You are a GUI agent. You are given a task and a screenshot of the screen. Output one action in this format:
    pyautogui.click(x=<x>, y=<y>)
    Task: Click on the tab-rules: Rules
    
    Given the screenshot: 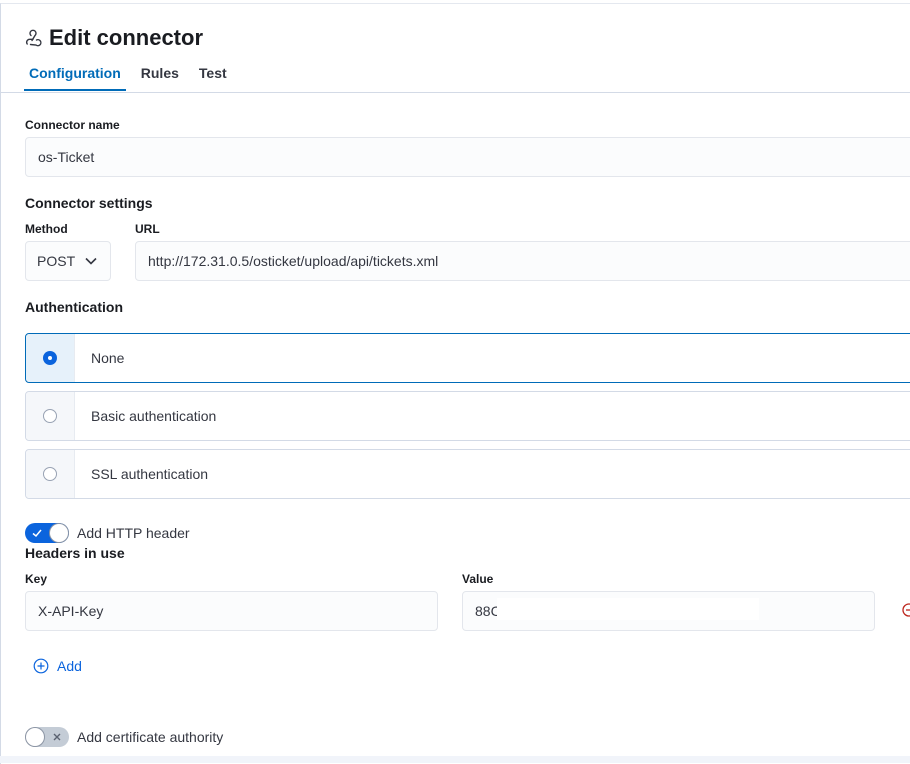 What is the action you would take?
    pyautogui.click(x=160, y=75)
    